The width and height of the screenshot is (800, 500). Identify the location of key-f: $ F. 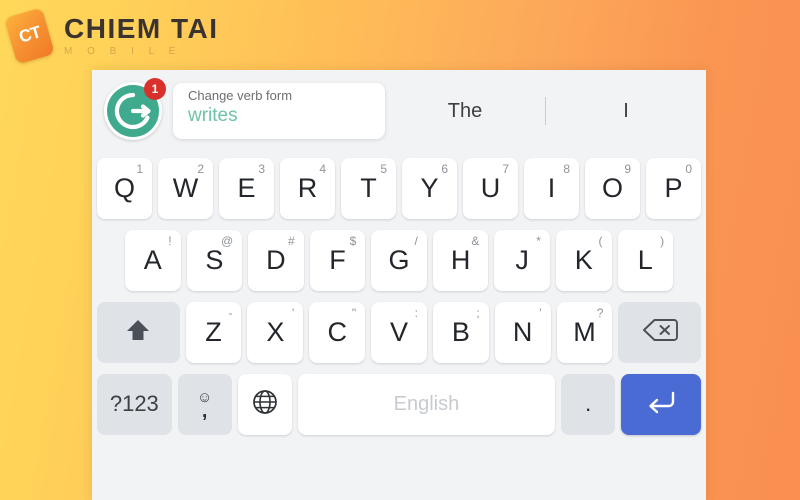
(337, 260).